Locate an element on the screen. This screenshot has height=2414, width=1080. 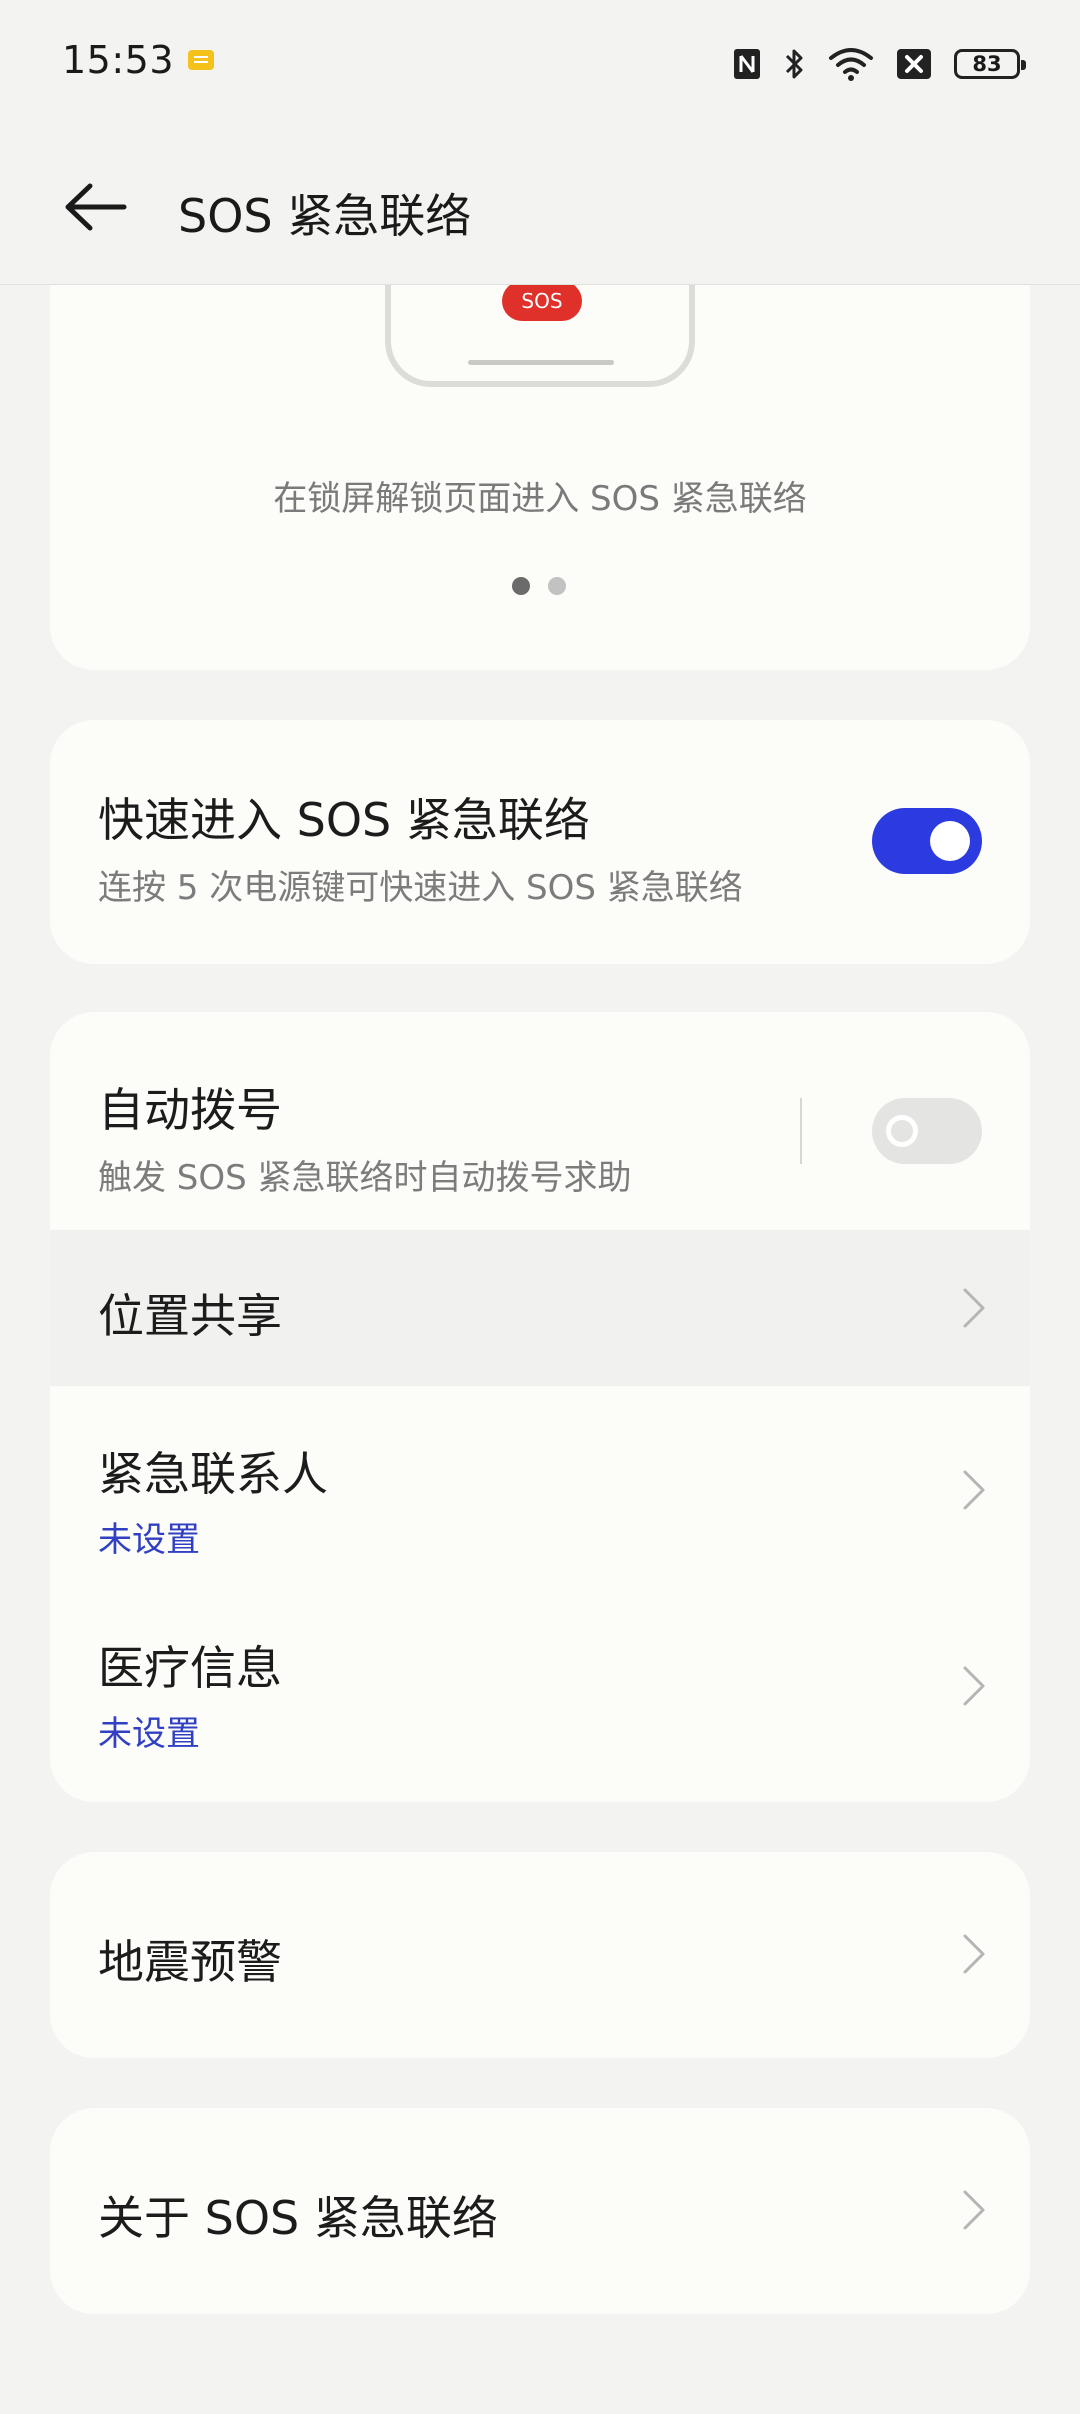
page-title: SOS 紧急联络 is located at coordinates (325, 216).